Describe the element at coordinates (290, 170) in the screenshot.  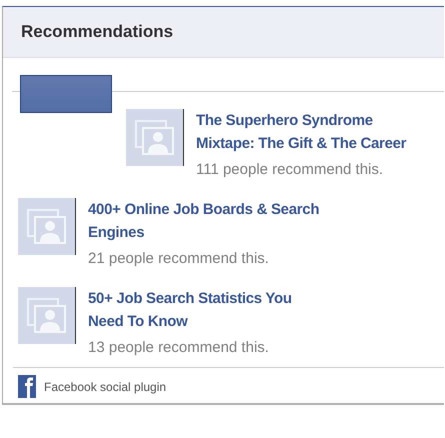
I see `recommend-count: 111 people recommend this.` at that location.